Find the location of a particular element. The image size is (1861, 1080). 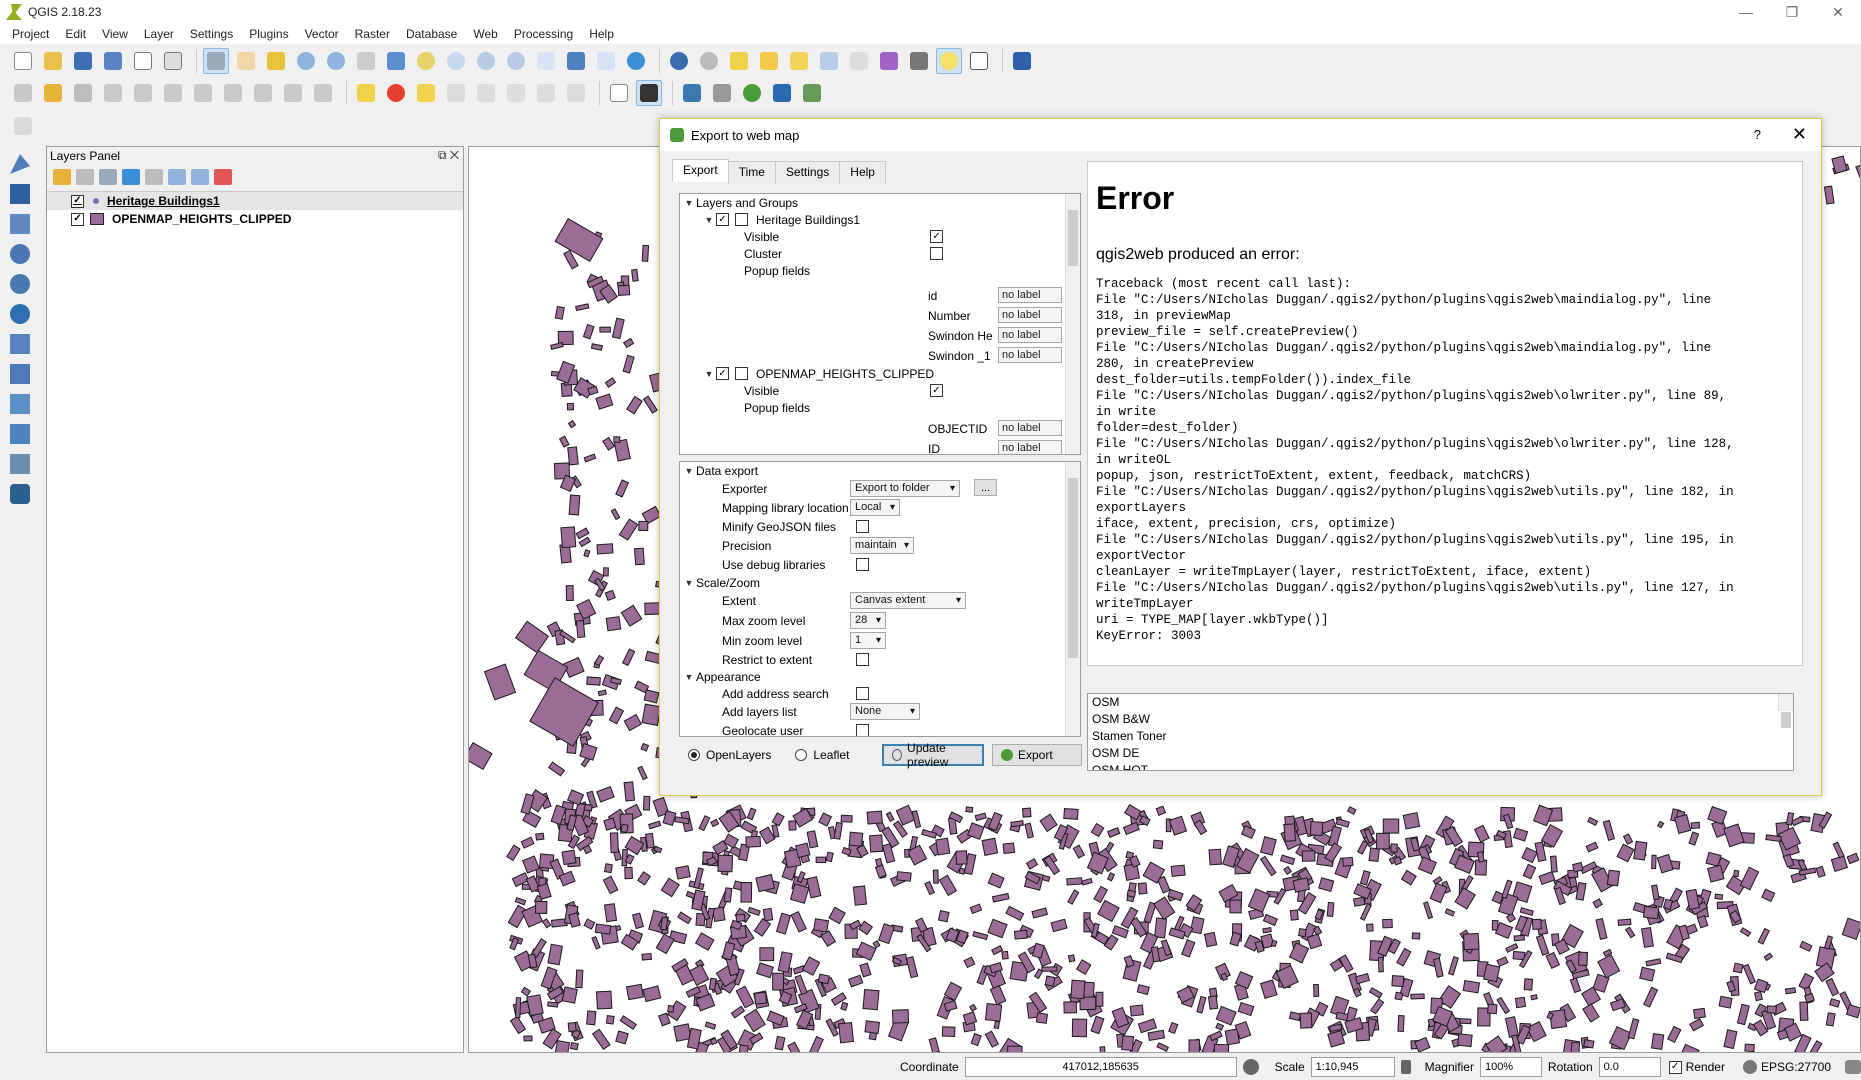

zoom-in-icon is located at coordinates (306, 61).